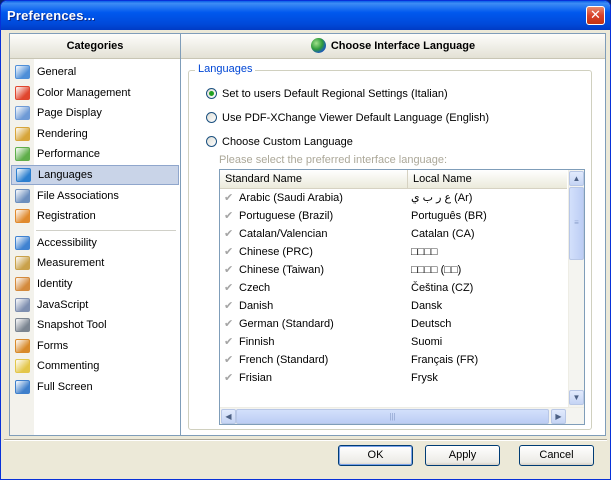 This screenshot has height=480, width=611. I want to click on sidebar-item-page-display: Page Display, so click(95, 113).